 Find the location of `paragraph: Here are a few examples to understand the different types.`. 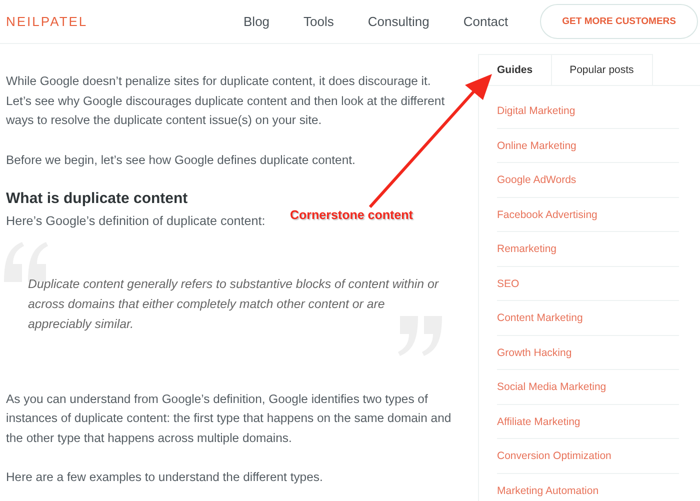

paragraph: Here are a few examples to understand the different types. is located at coordinates (165, 477).